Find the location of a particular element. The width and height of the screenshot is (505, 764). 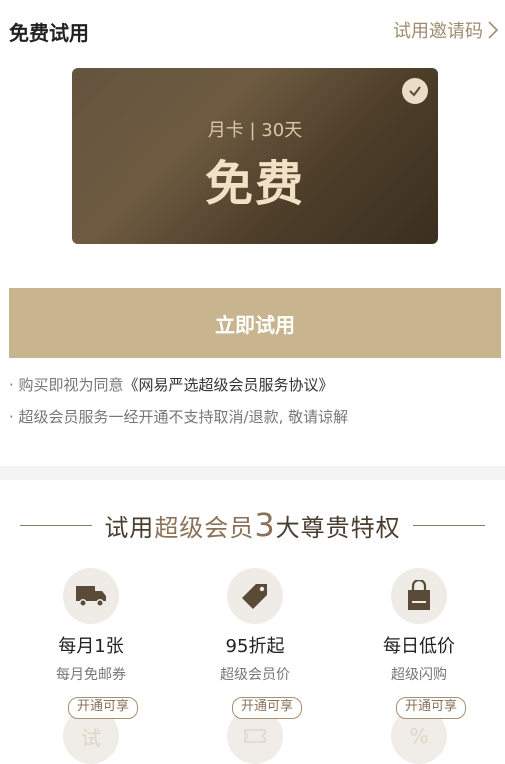

privileges-title: 试用超级会员3大尊贵特权 is located at coordinates (252, 525).